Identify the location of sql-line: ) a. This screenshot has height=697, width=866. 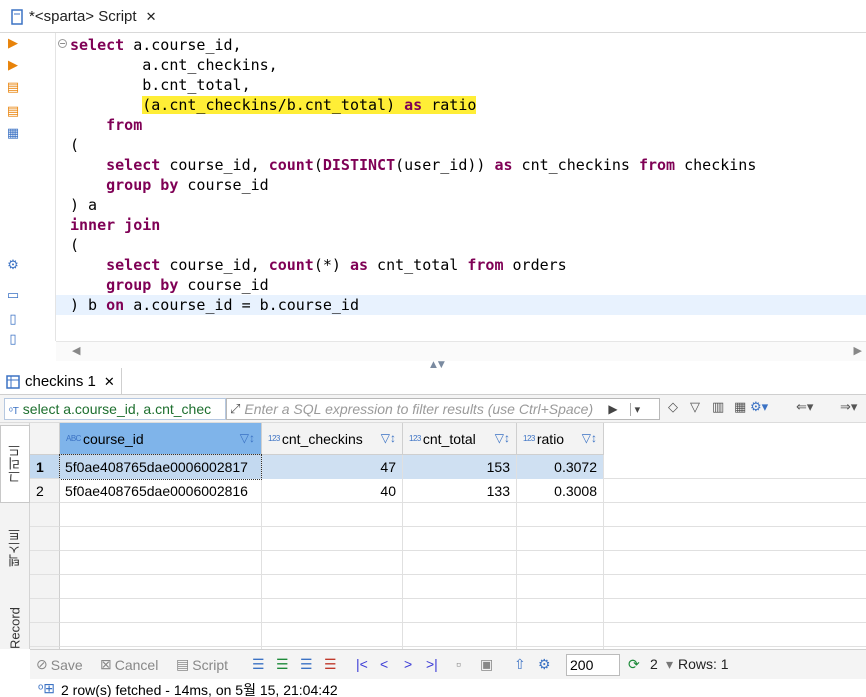
(461, 205).